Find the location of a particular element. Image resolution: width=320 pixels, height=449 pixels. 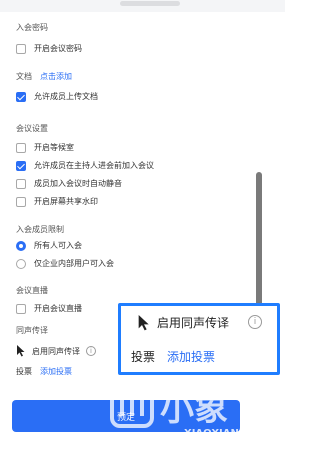

option-share-watermark: 开启屏幕共享水印 is located at coordinates (57, 201).